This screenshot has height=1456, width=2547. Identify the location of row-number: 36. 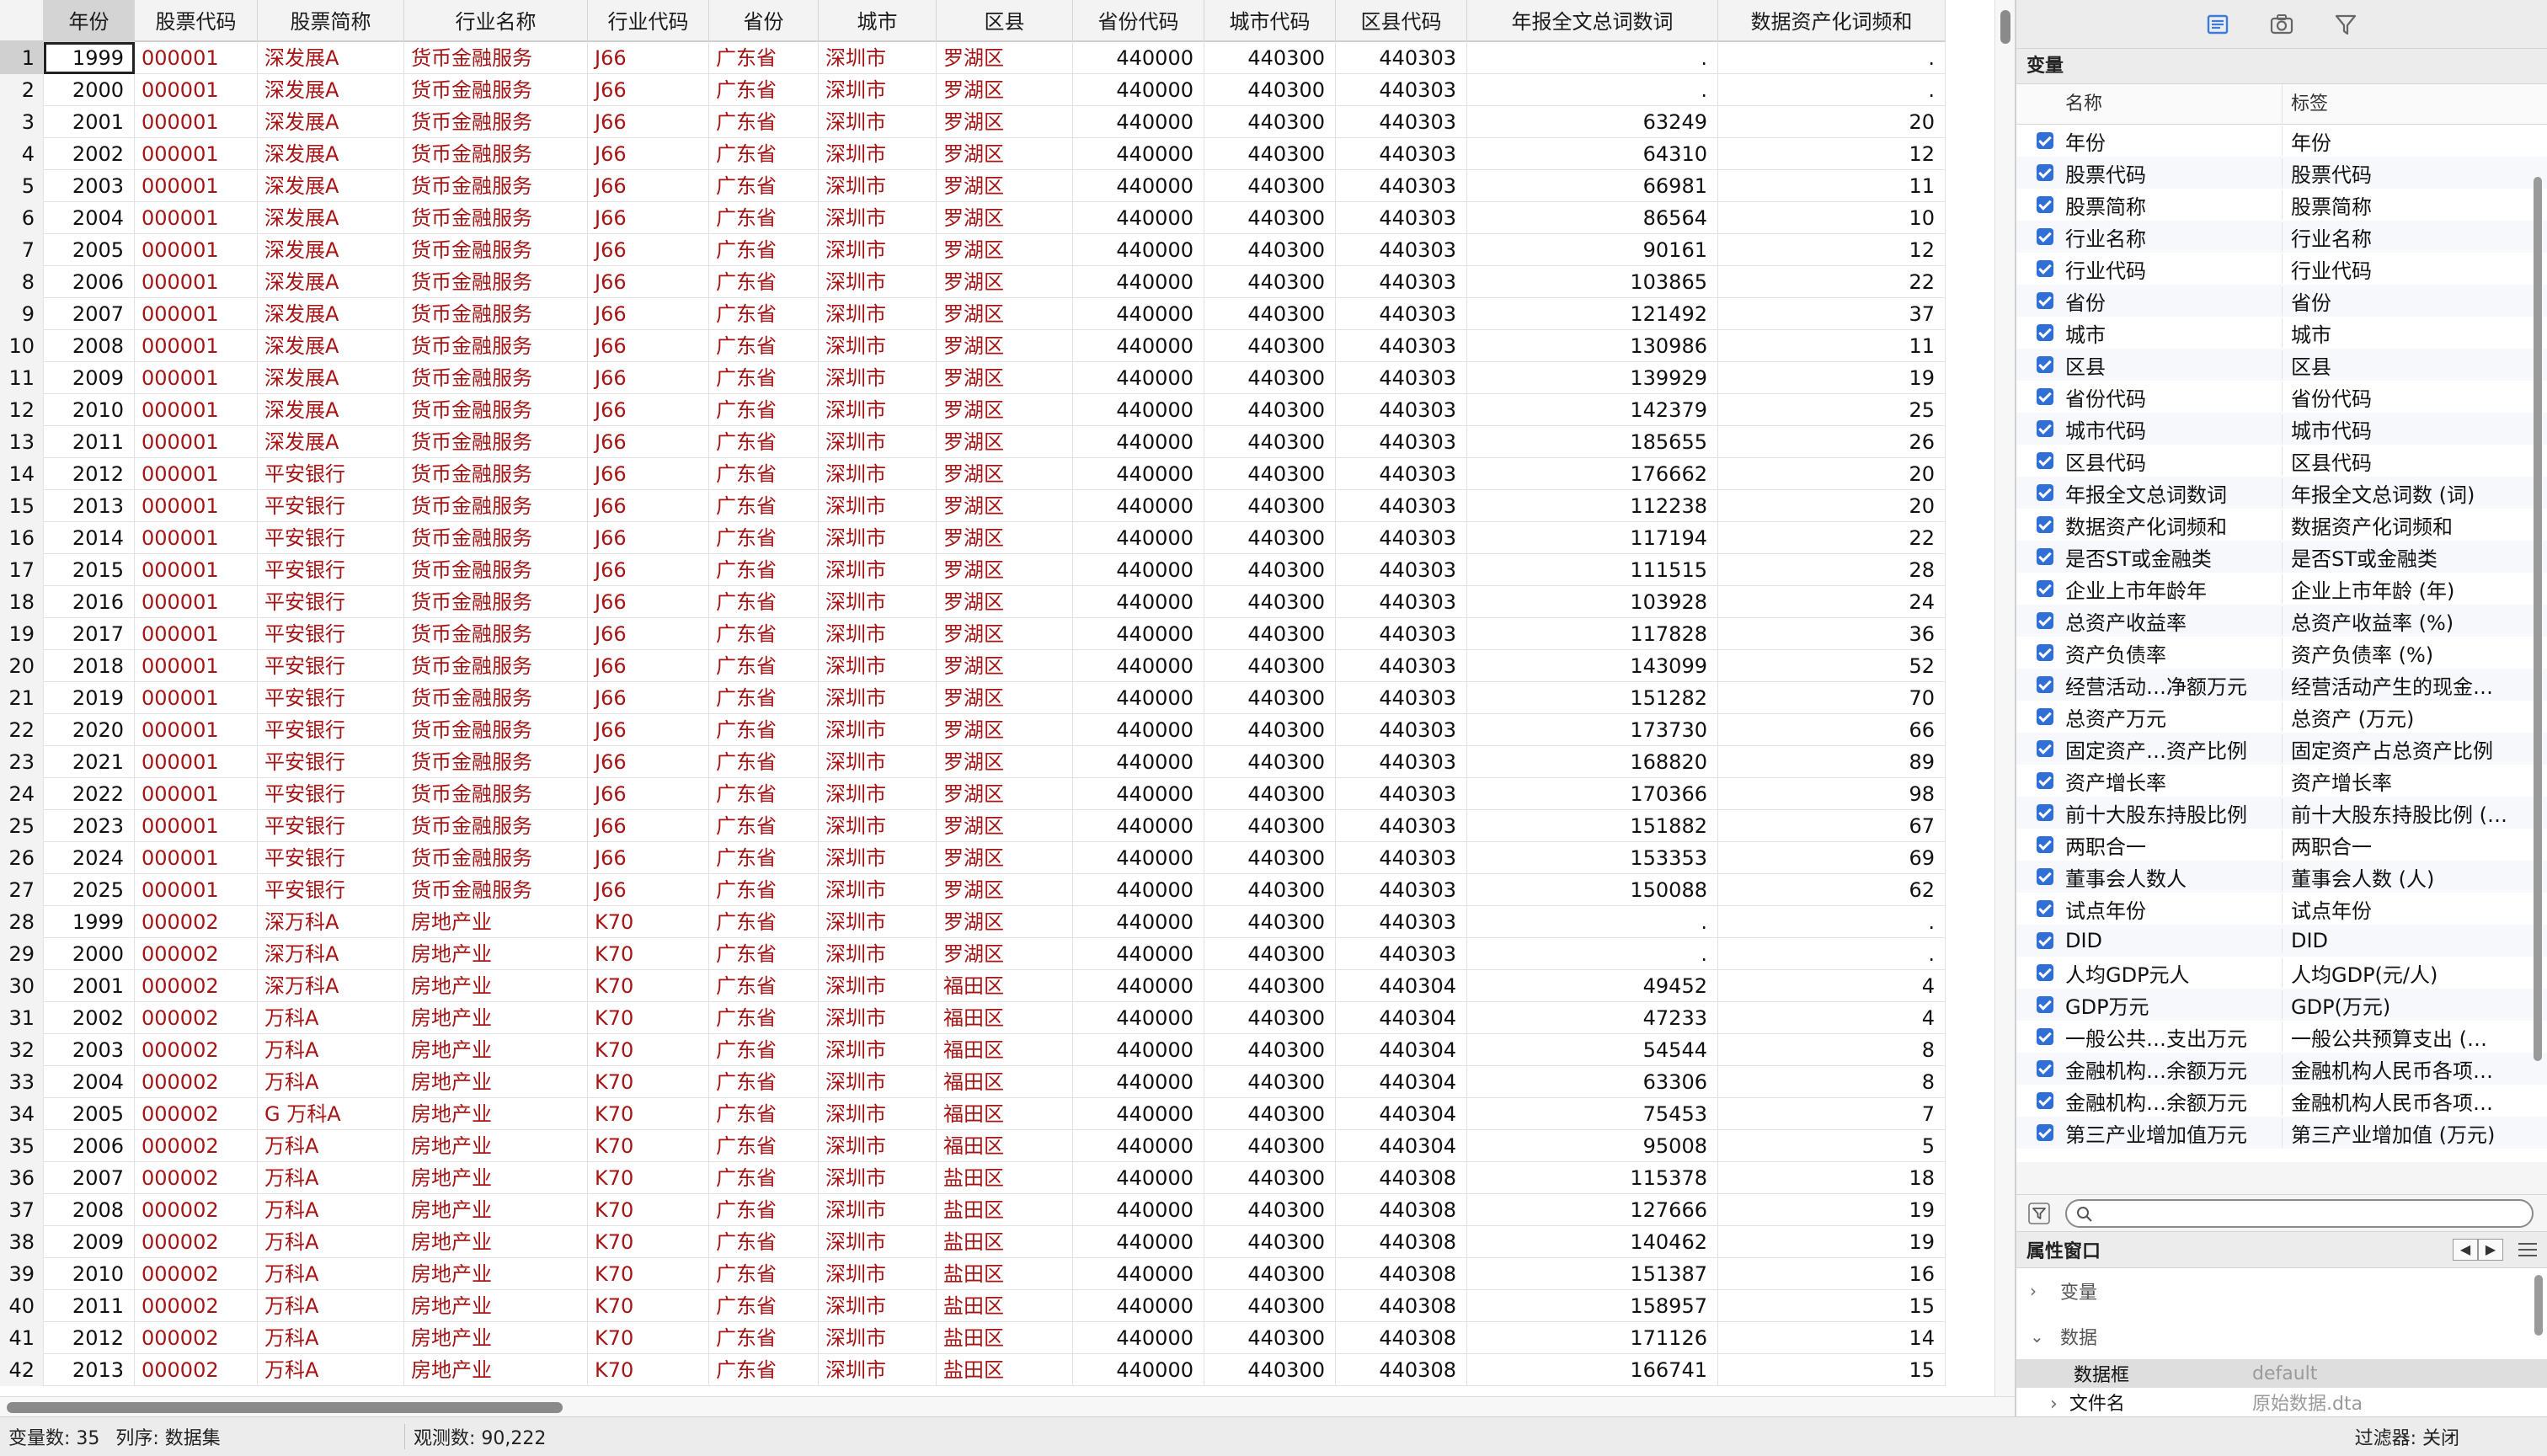
(22, 1178).